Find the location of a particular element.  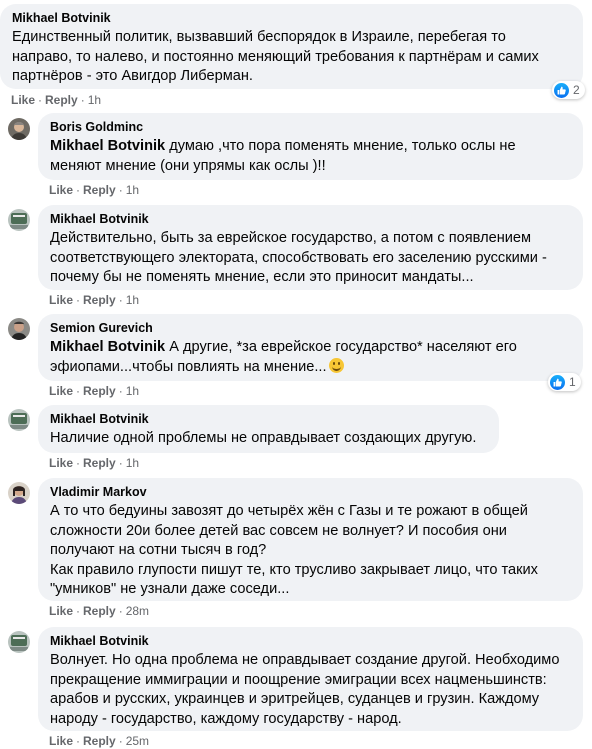

comment-author: Semion Gurevich is located at coordinates (310, 328).